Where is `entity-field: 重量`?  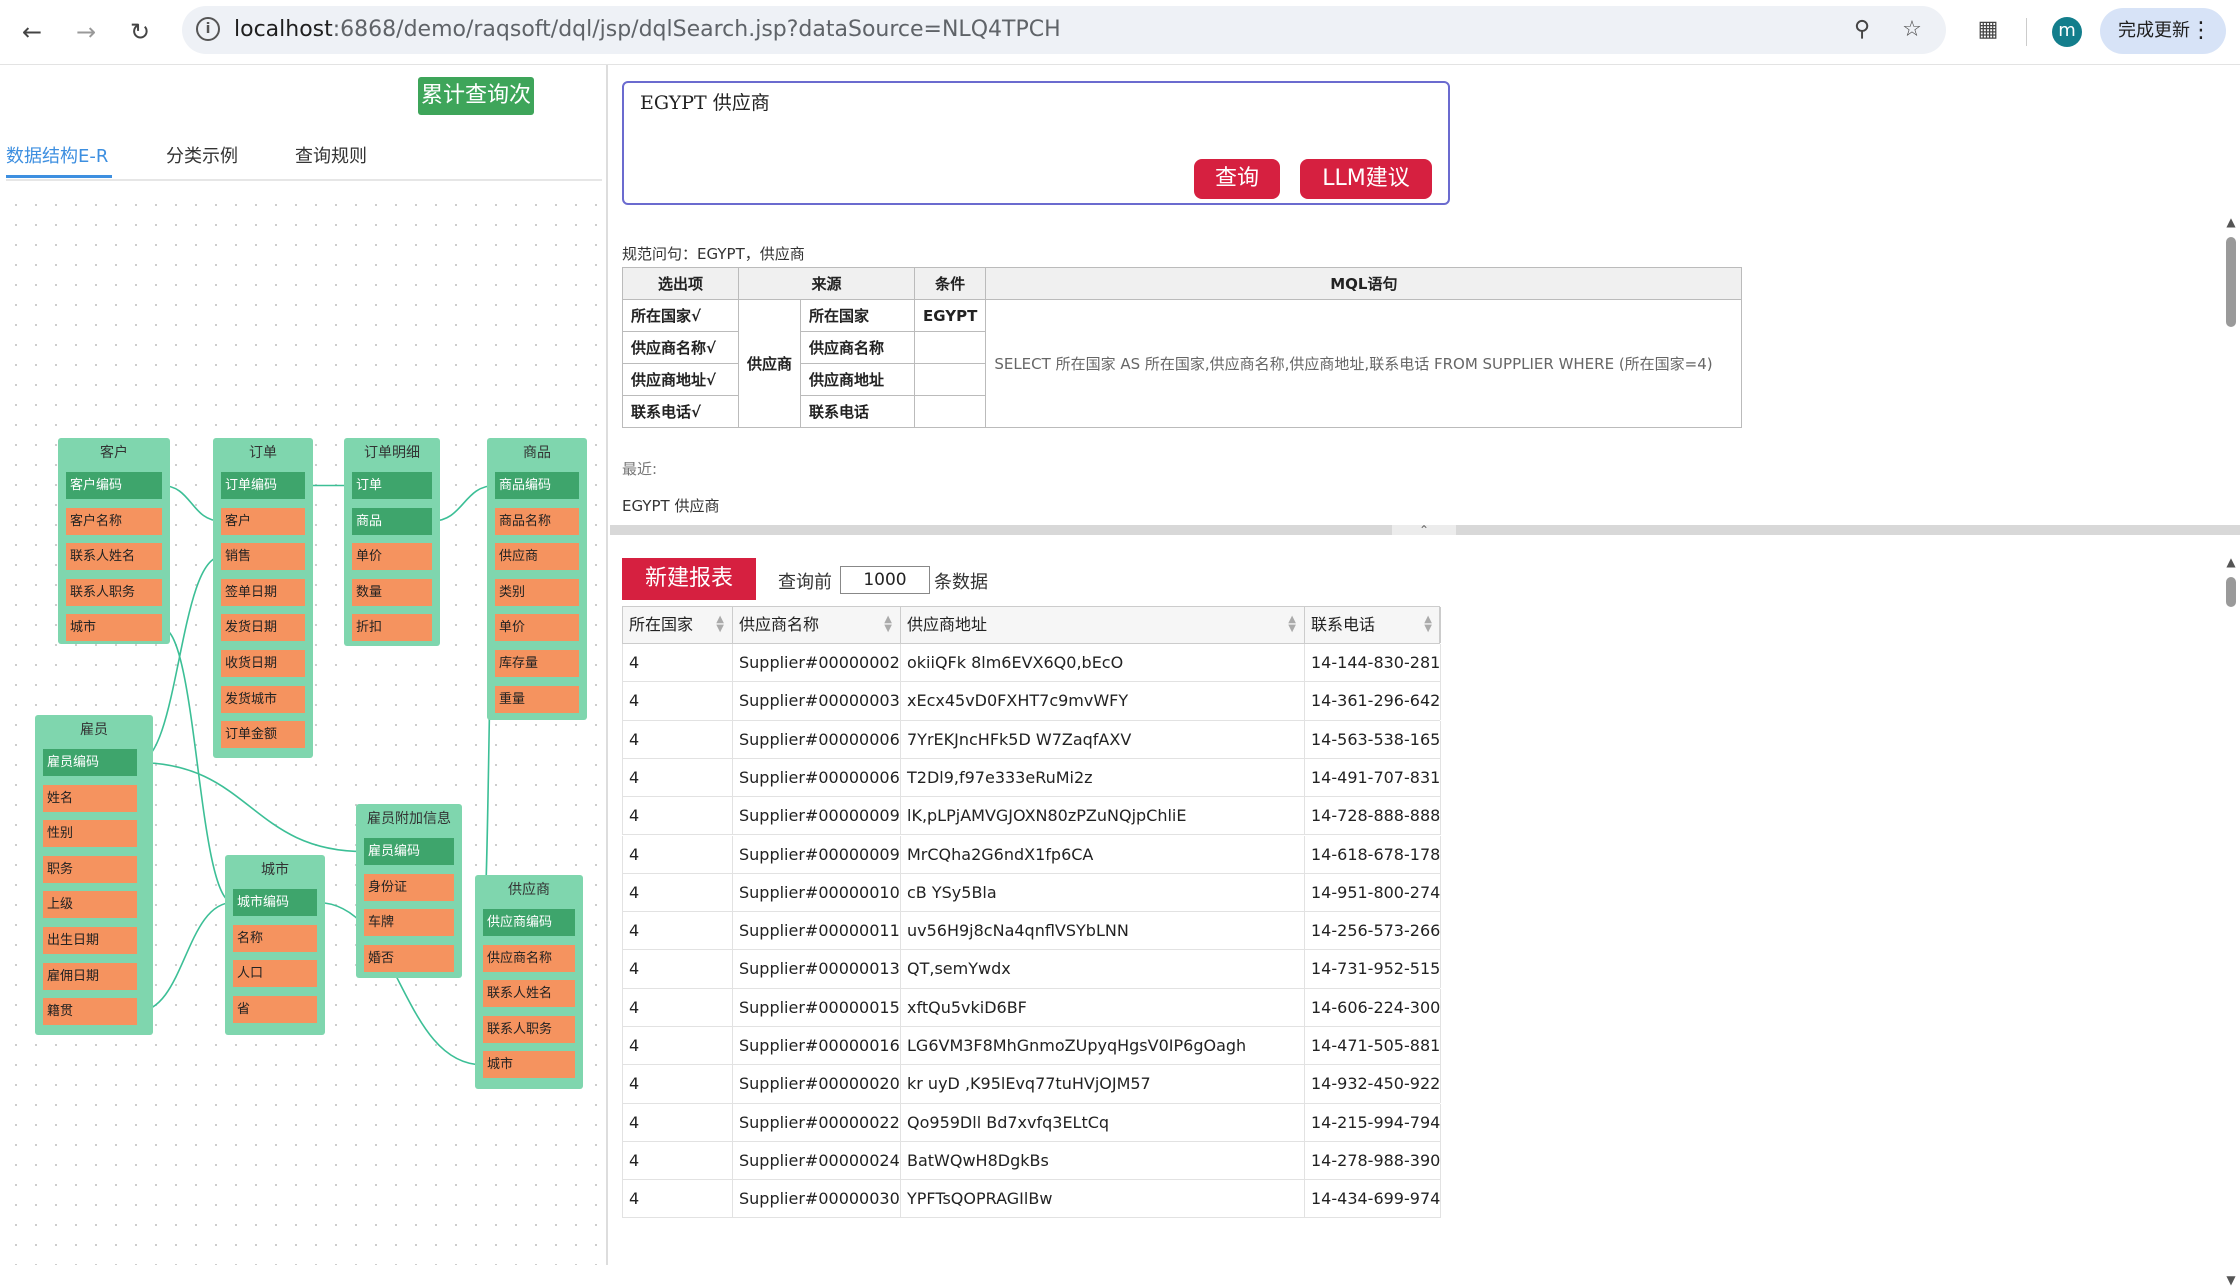
entity-field: 重量 is located at coordinates (537, 699).